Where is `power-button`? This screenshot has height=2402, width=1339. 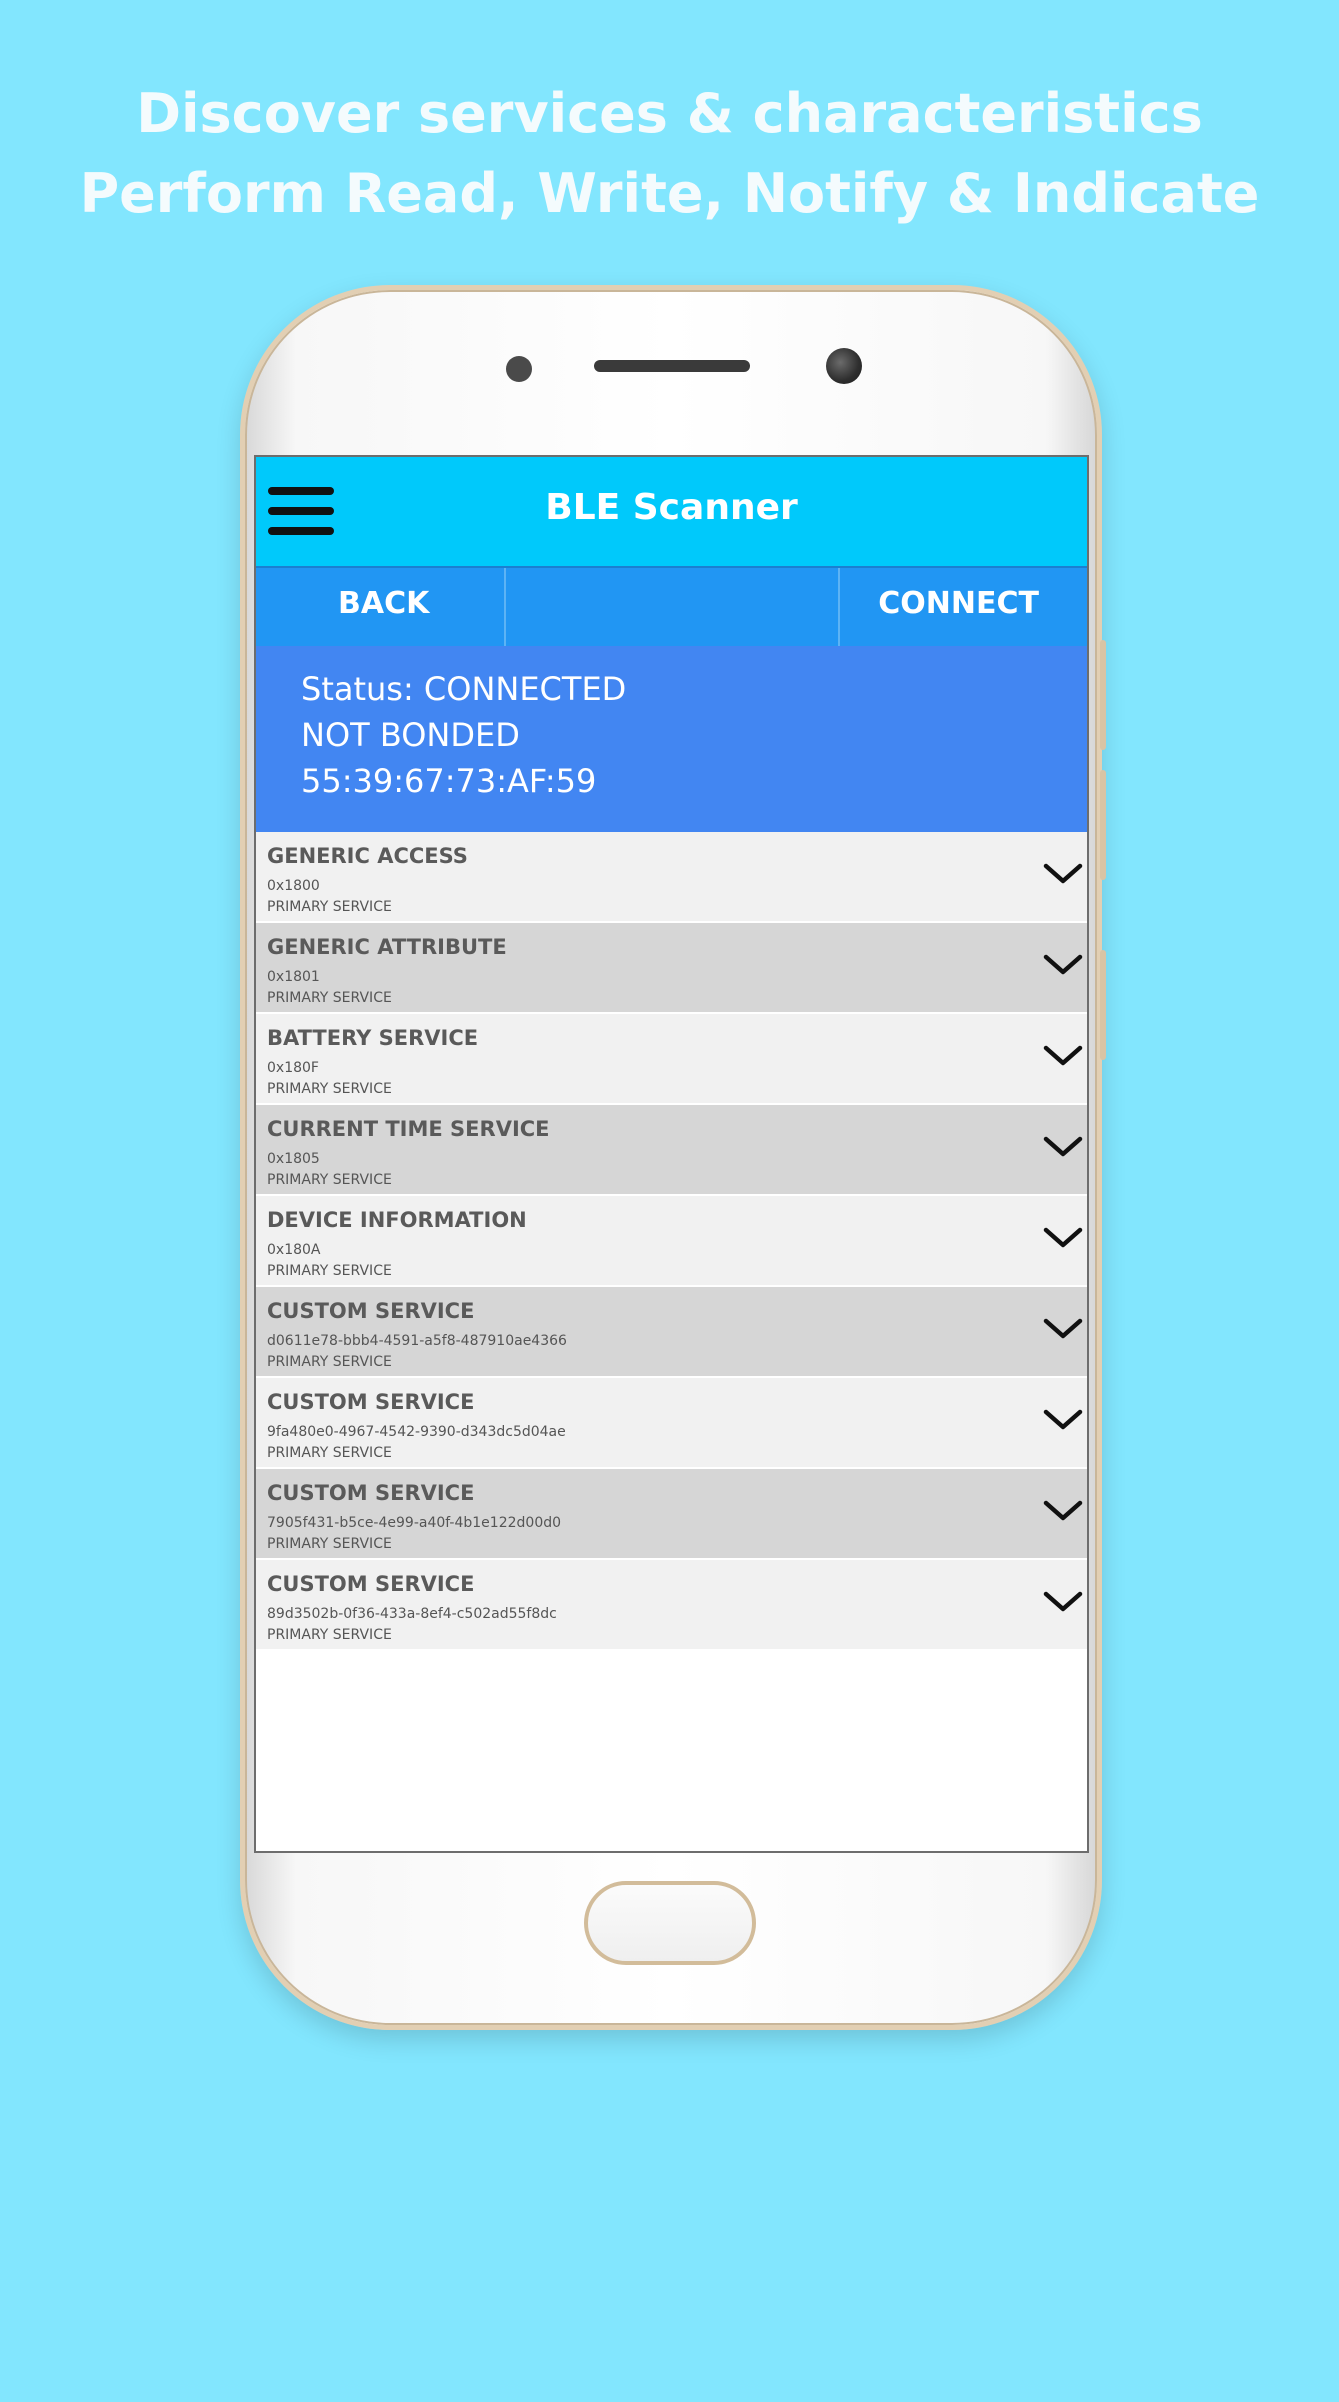
power-button is located at coordinates (1103, 1005).